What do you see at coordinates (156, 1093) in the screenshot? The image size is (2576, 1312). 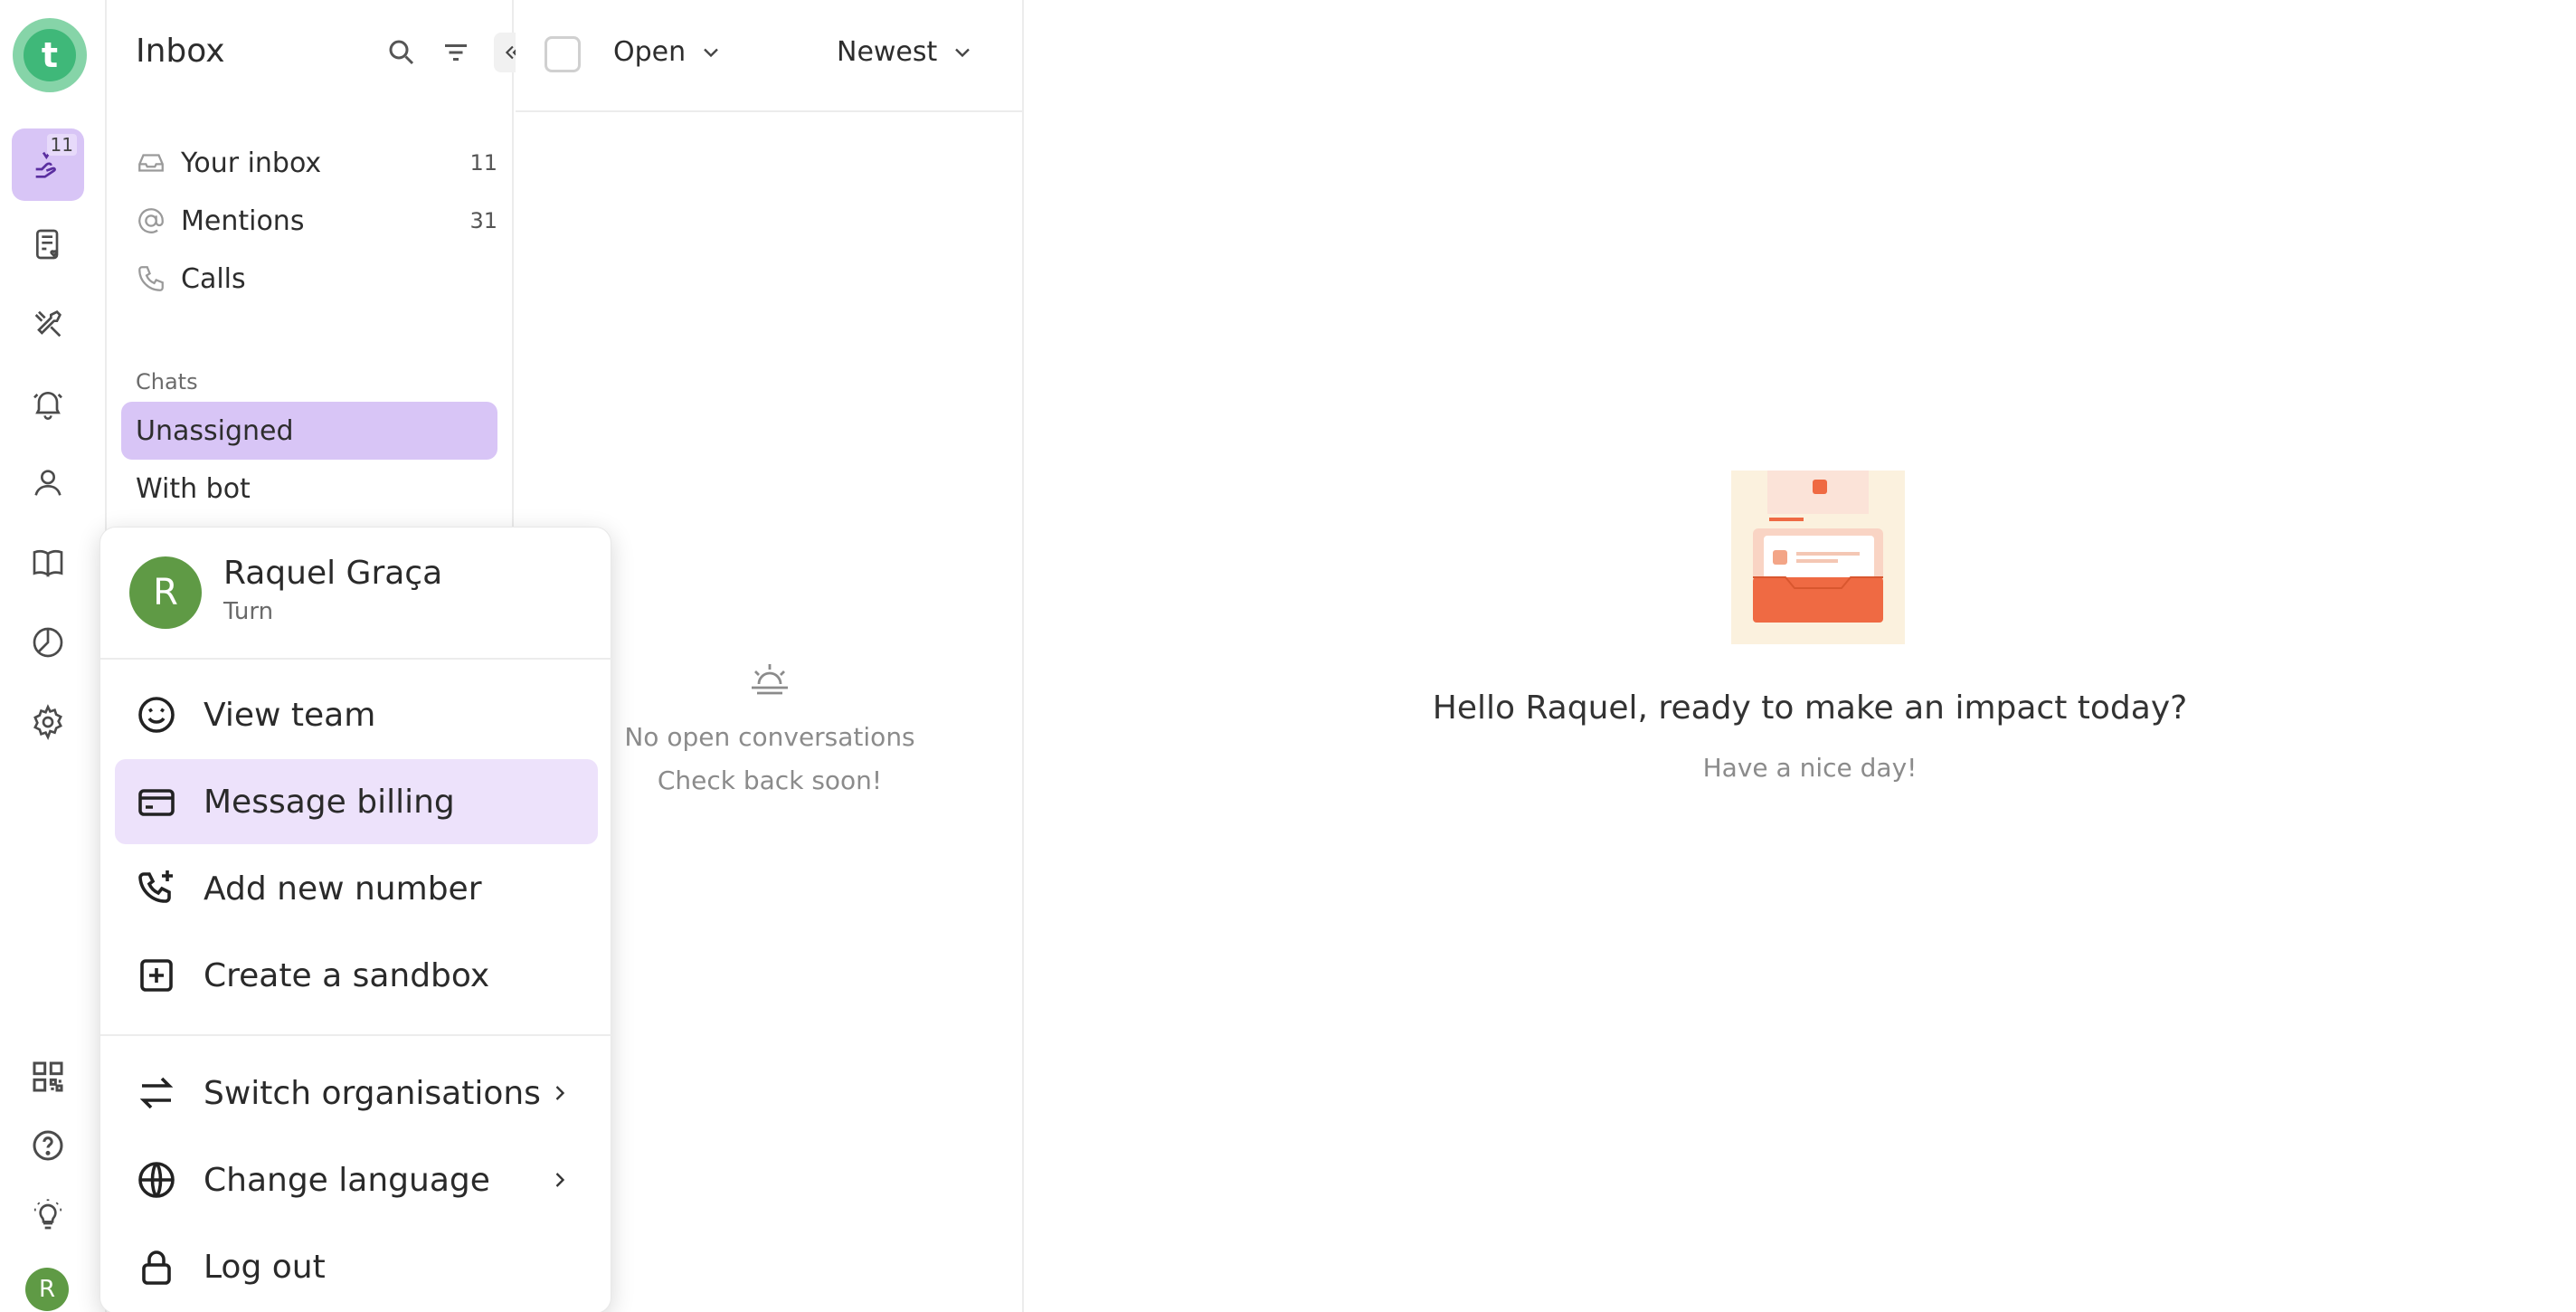 I see `swap-icon` at bounding box center [156, 1093].